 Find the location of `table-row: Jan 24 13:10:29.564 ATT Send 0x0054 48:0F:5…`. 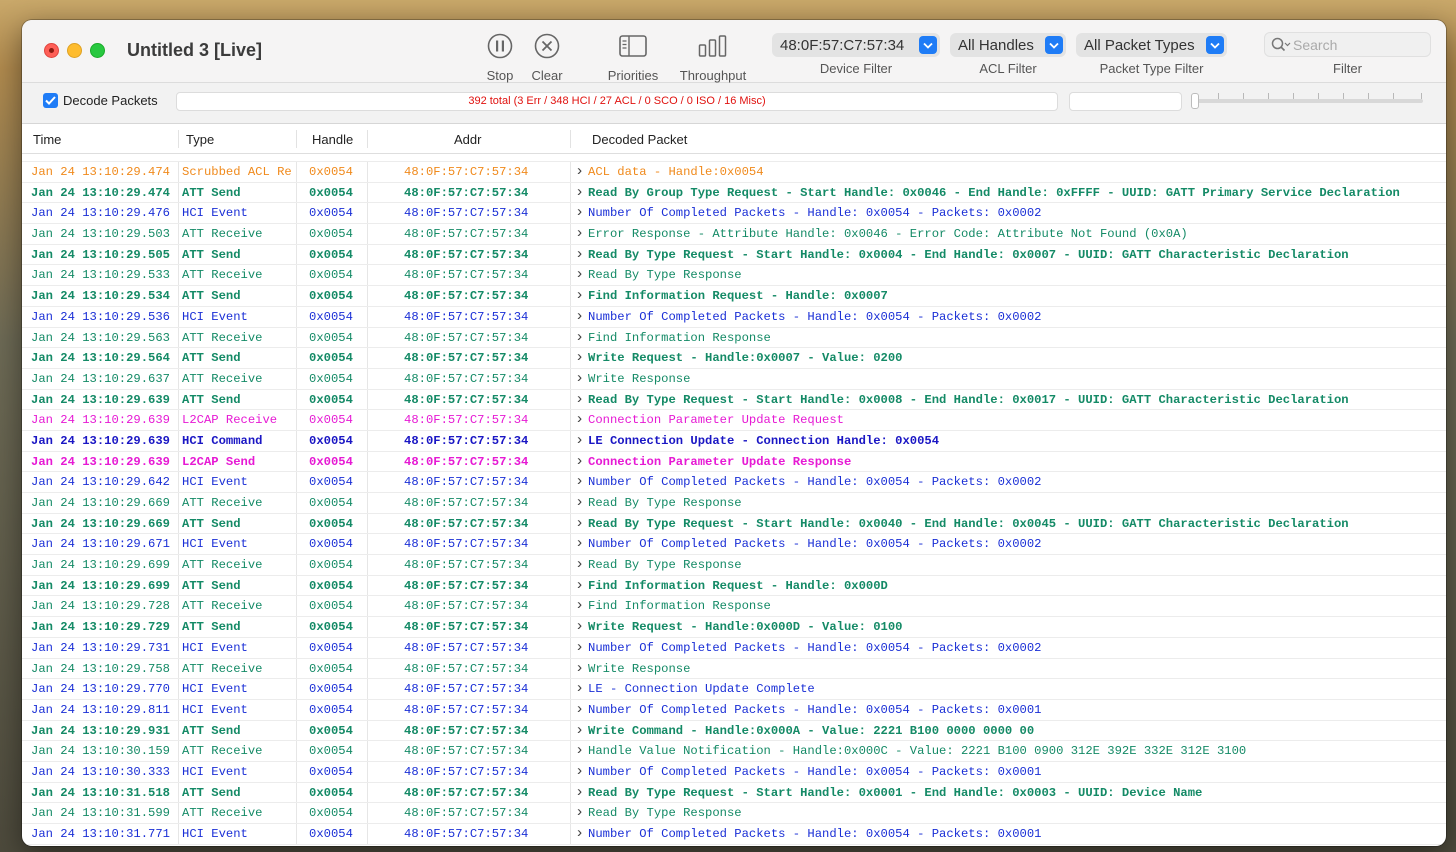

table-row: Jan 24 13:10:29.564 ATT Send 0x0054 48:0F:5… is located at coordinates (734, 358).